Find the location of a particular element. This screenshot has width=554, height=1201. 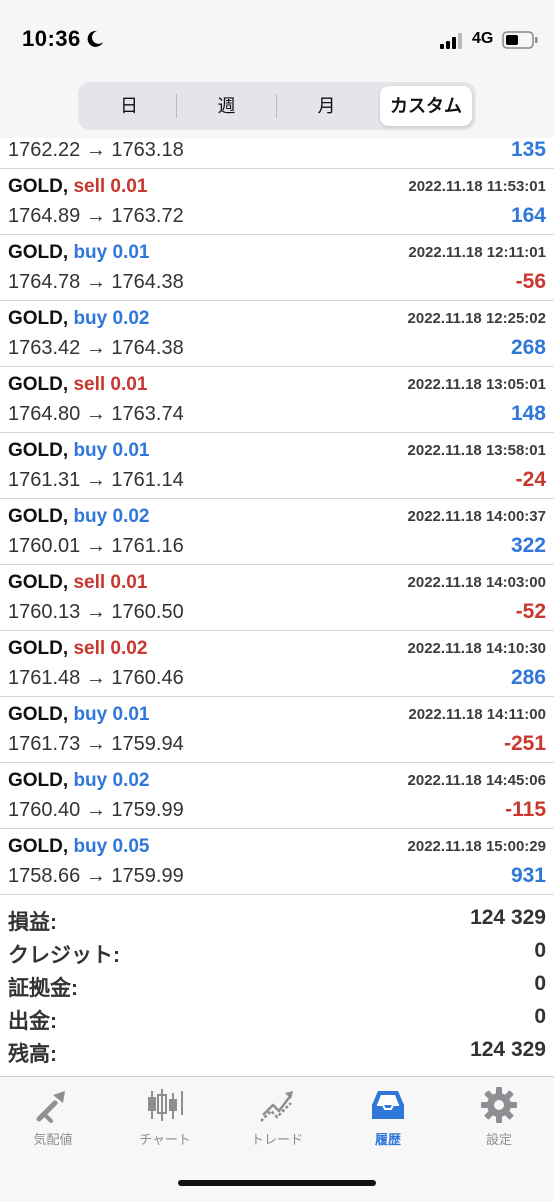

trade-datetime: 2022.11.18 11:53:01 is located at coordinates (477, 186).